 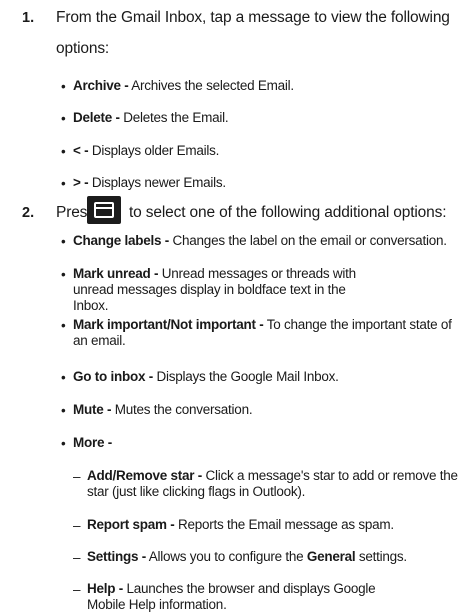 I want to click on option-label: Settings -, so click(x=117, y=556).